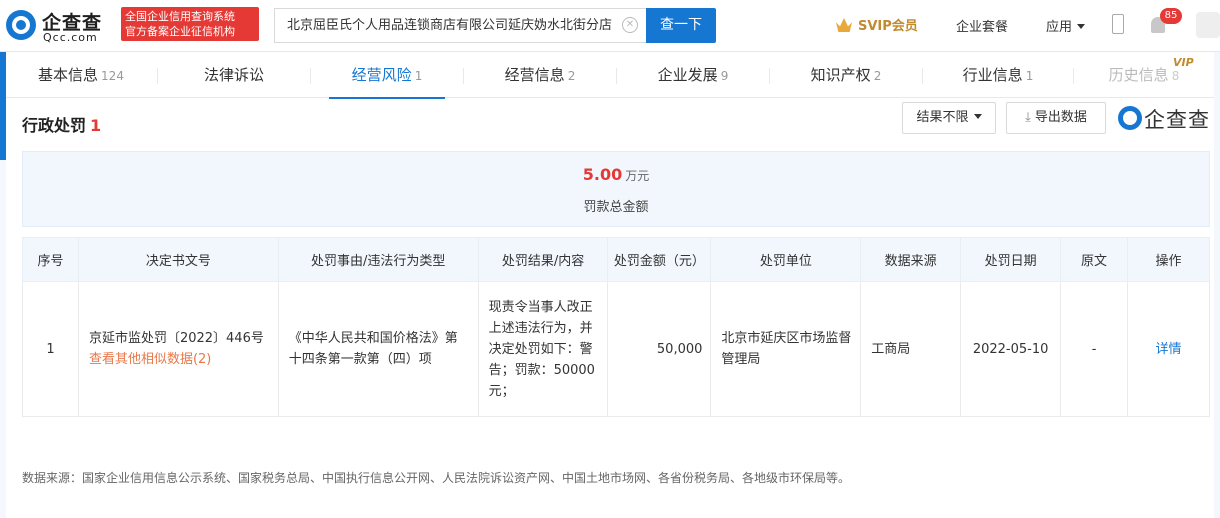 This screenshot has width=1220, height=518. I want to click on left-side-strip, so click(3, 339).